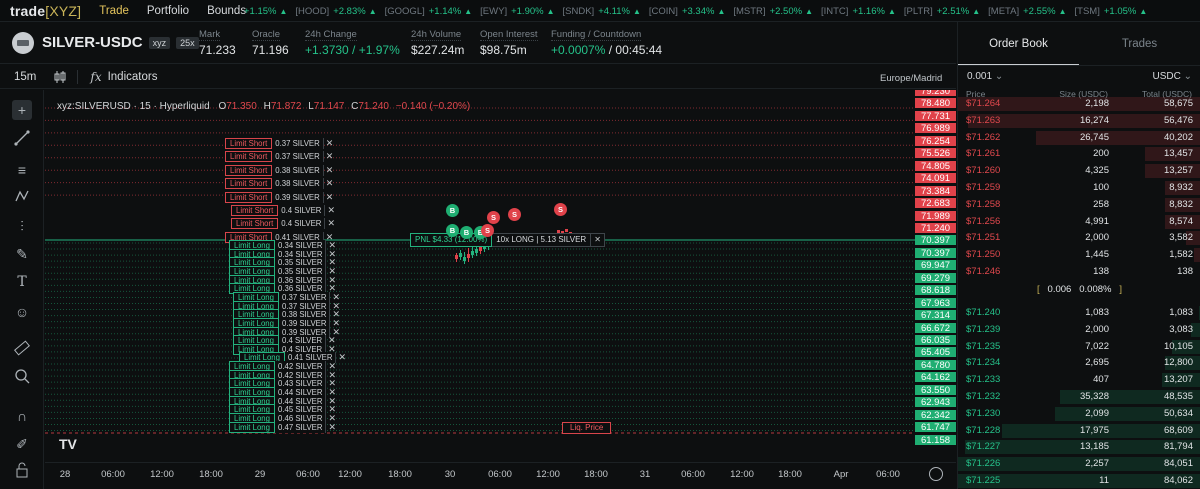 The image size is (1200, 489). Describe the element at coordinates (517, 11) in the screenshot. I see `ticker-item: [EWY] +1.90% ▲` at that location.